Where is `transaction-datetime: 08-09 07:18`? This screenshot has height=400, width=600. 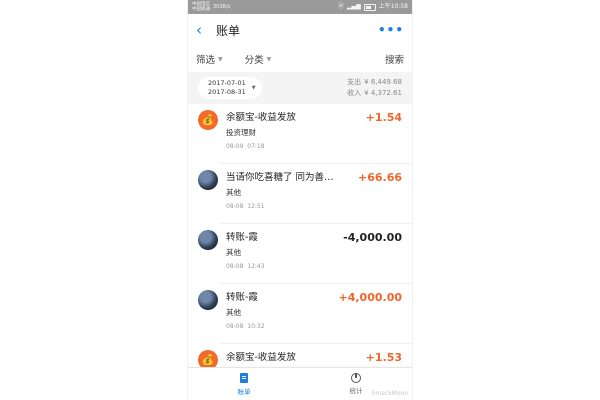 transaction-datetime: 08-09 07:18 is located at coordinates (296, 146).